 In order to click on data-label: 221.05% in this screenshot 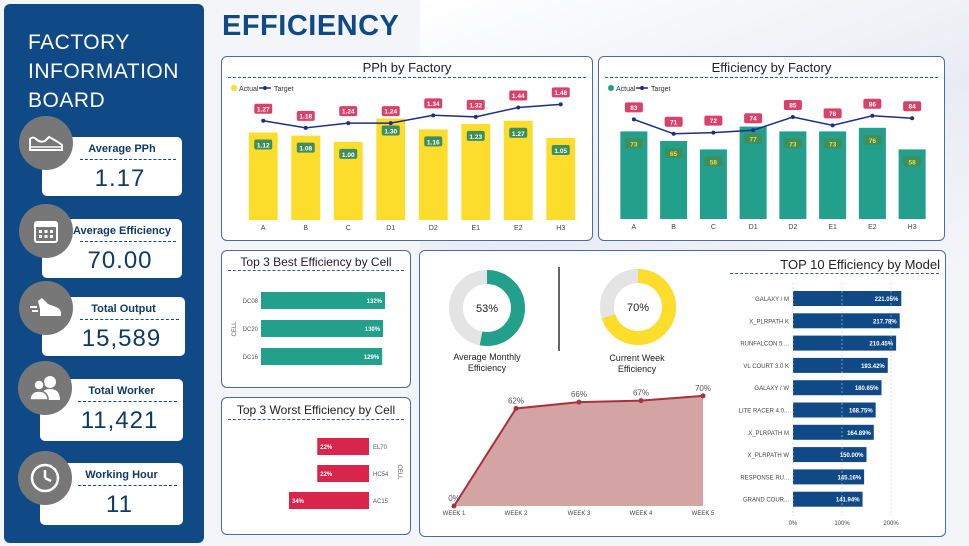, I will do `click(887, 300)`.